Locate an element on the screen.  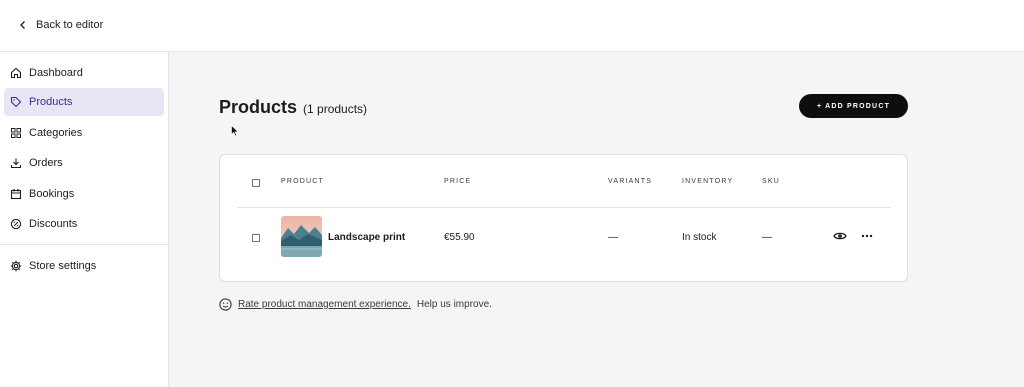
sidebar-divider is located at coordinates (84, 244).